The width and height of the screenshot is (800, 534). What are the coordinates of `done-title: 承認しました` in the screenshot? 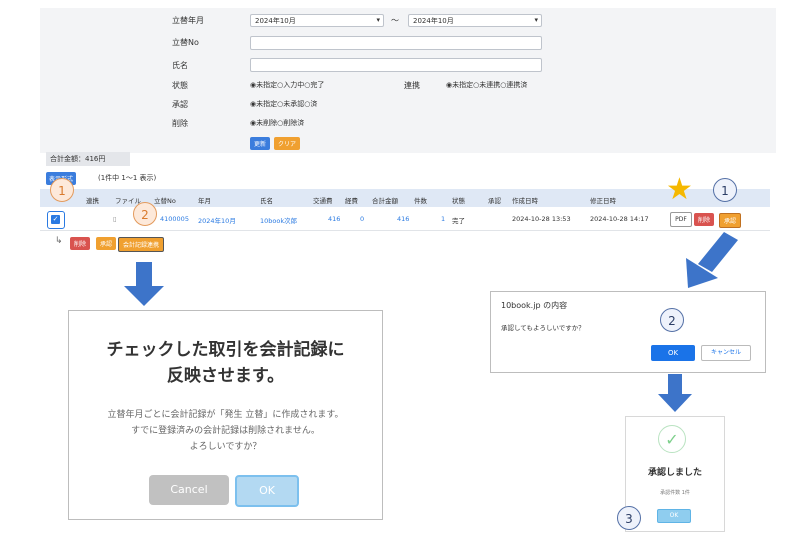 It's located at (674, 473).